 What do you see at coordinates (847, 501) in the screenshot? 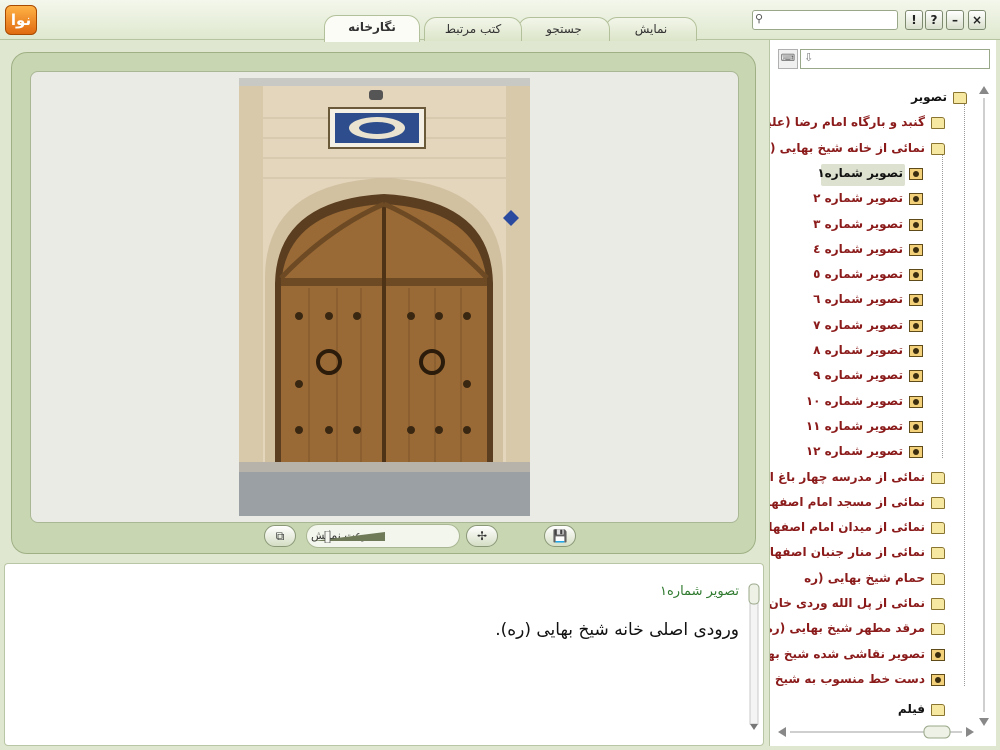
I see `tree-item-label: نمائی از مسجد امام اصفهان` at bounding box center [847, 501].